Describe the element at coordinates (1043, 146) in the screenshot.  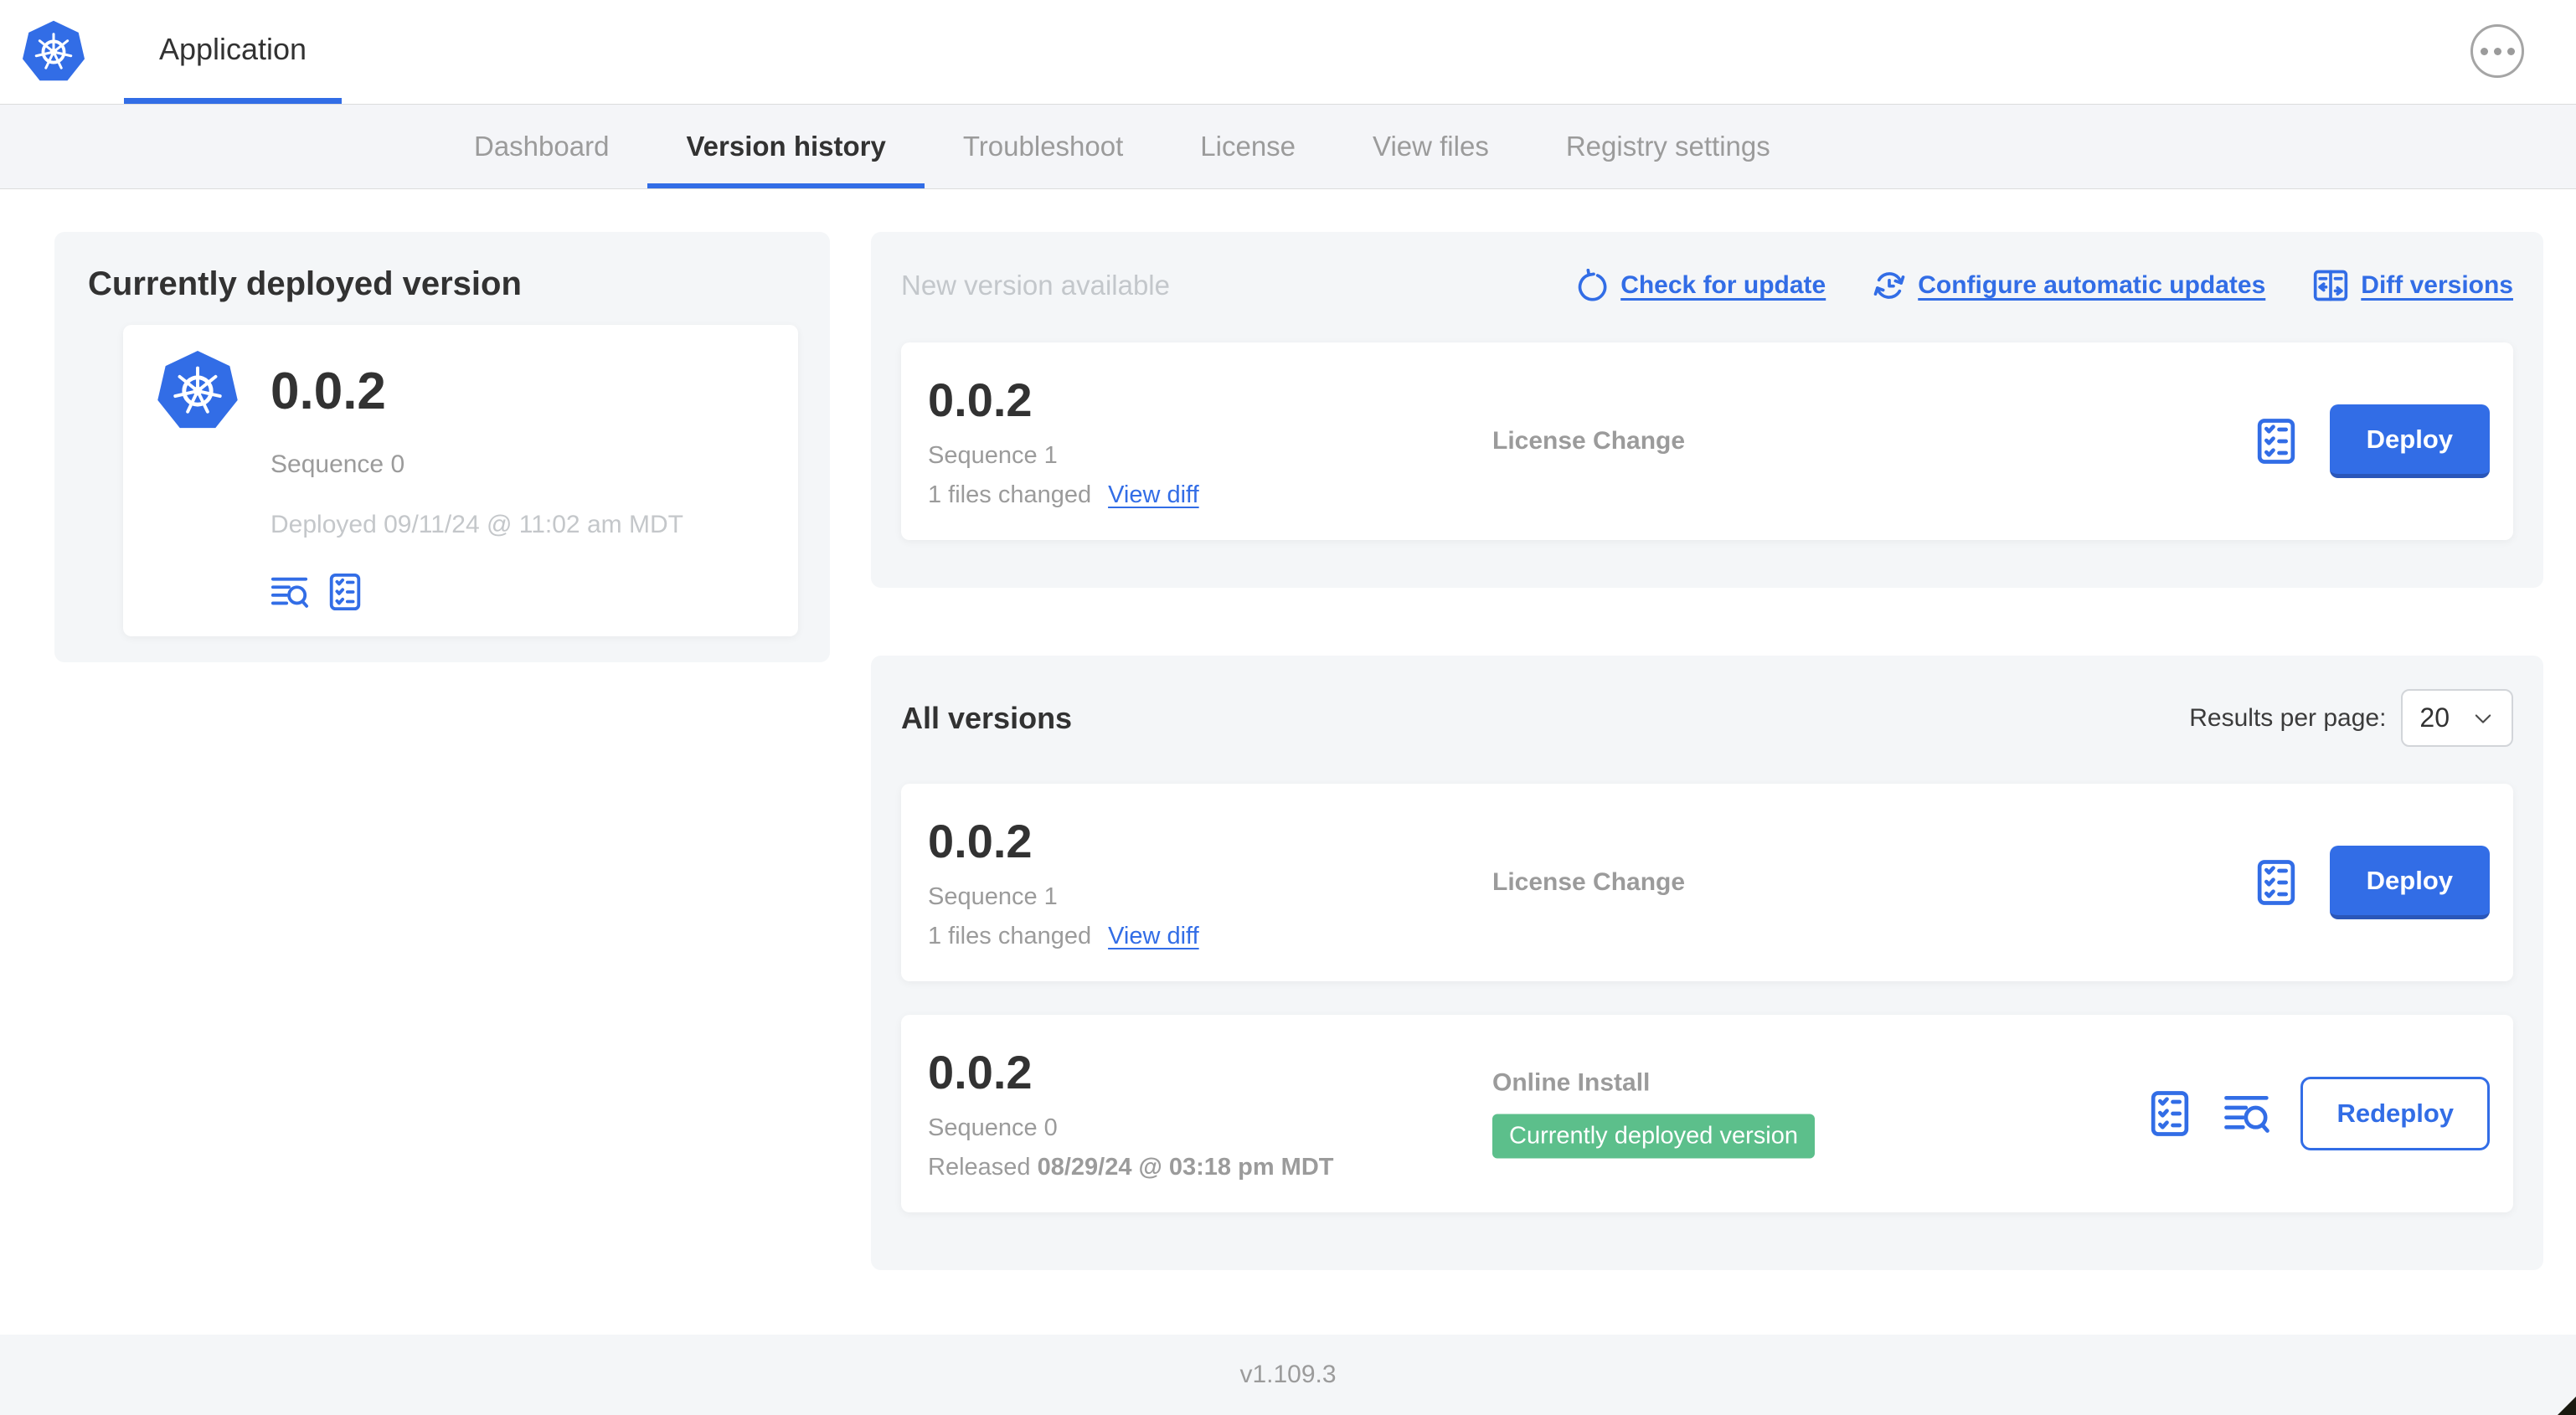
I see `tab-troubleshoot: Troubleshoot` at that location.